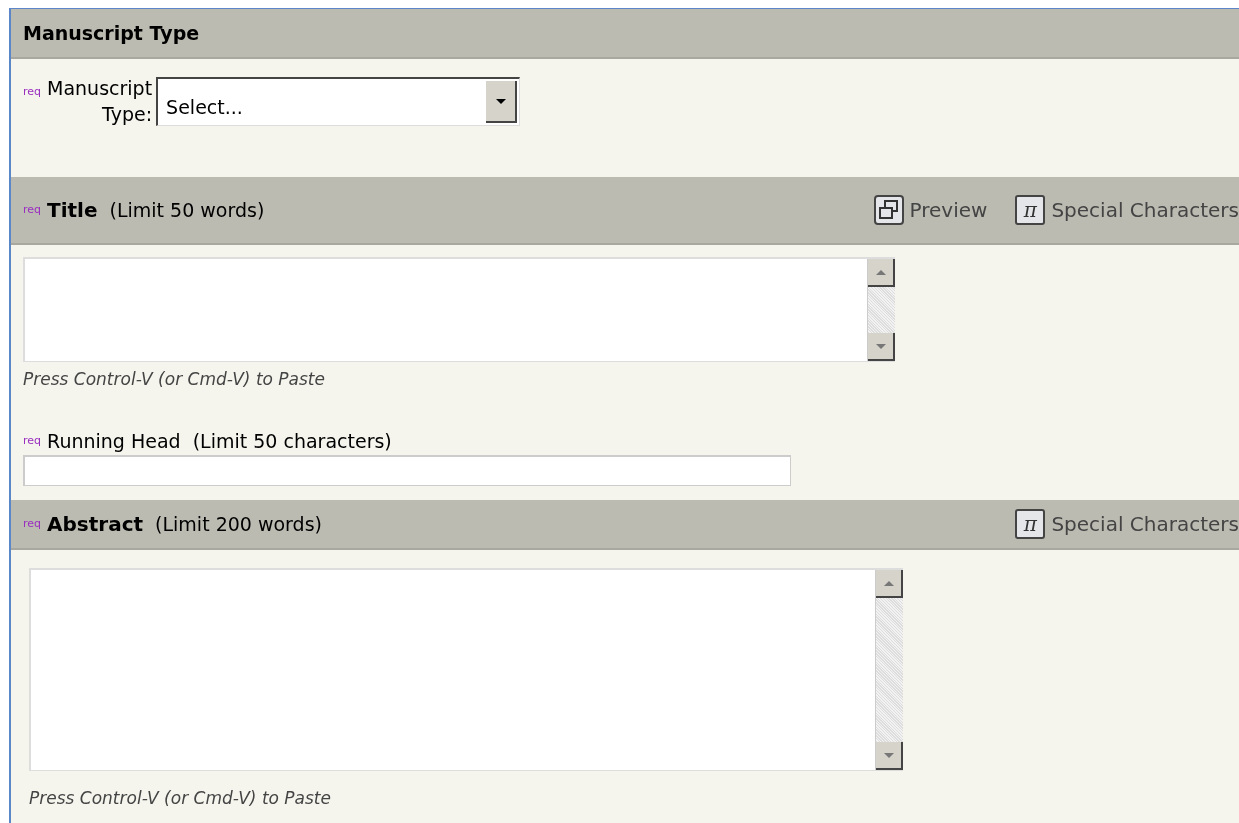 The image size is (1239, 823). Describe the element at coordinates (187, 210) in the screenshot. I see `limit-note: (Limit 50 words)` at that location.